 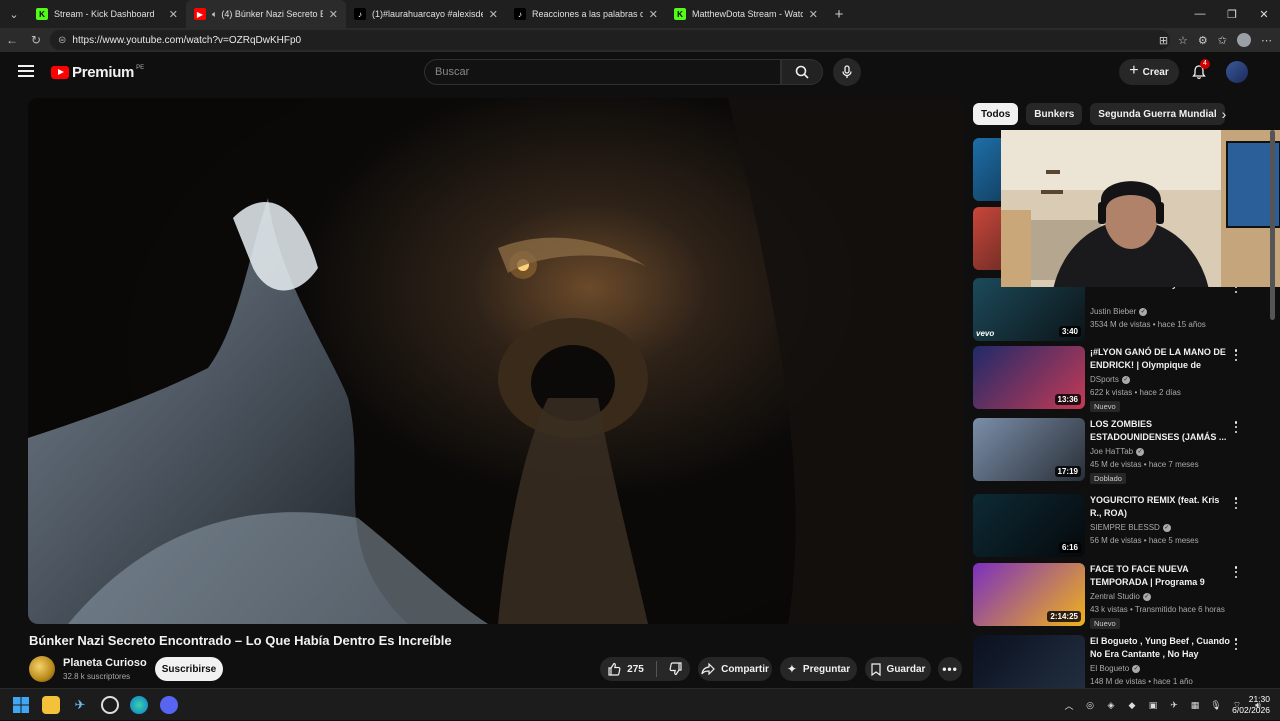 I want to click on dislike-icon, so click(x=676, y=669).